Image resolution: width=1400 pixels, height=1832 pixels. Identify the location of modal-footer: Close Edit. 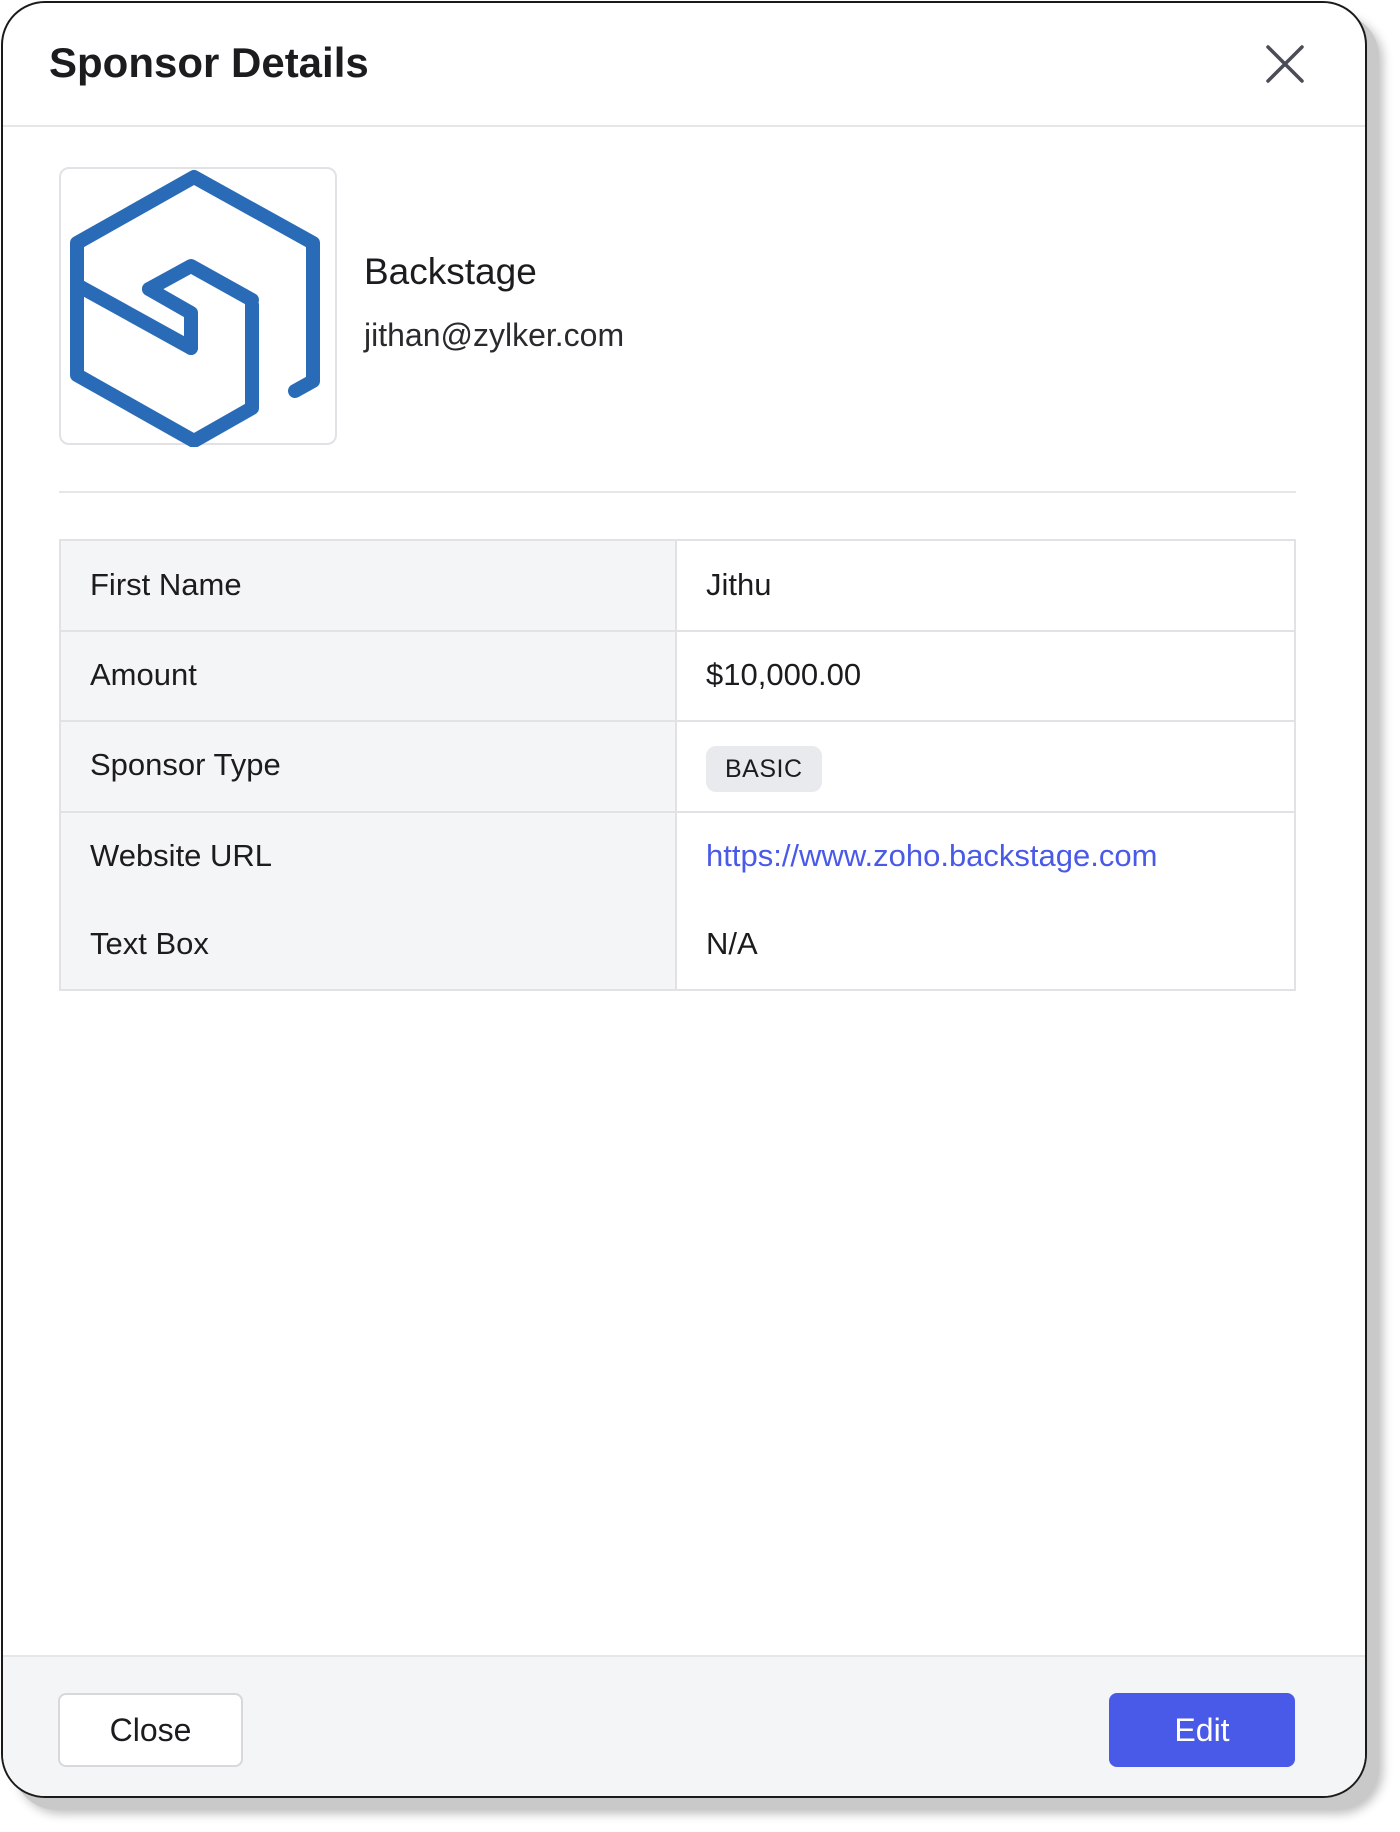
(684, 1725).